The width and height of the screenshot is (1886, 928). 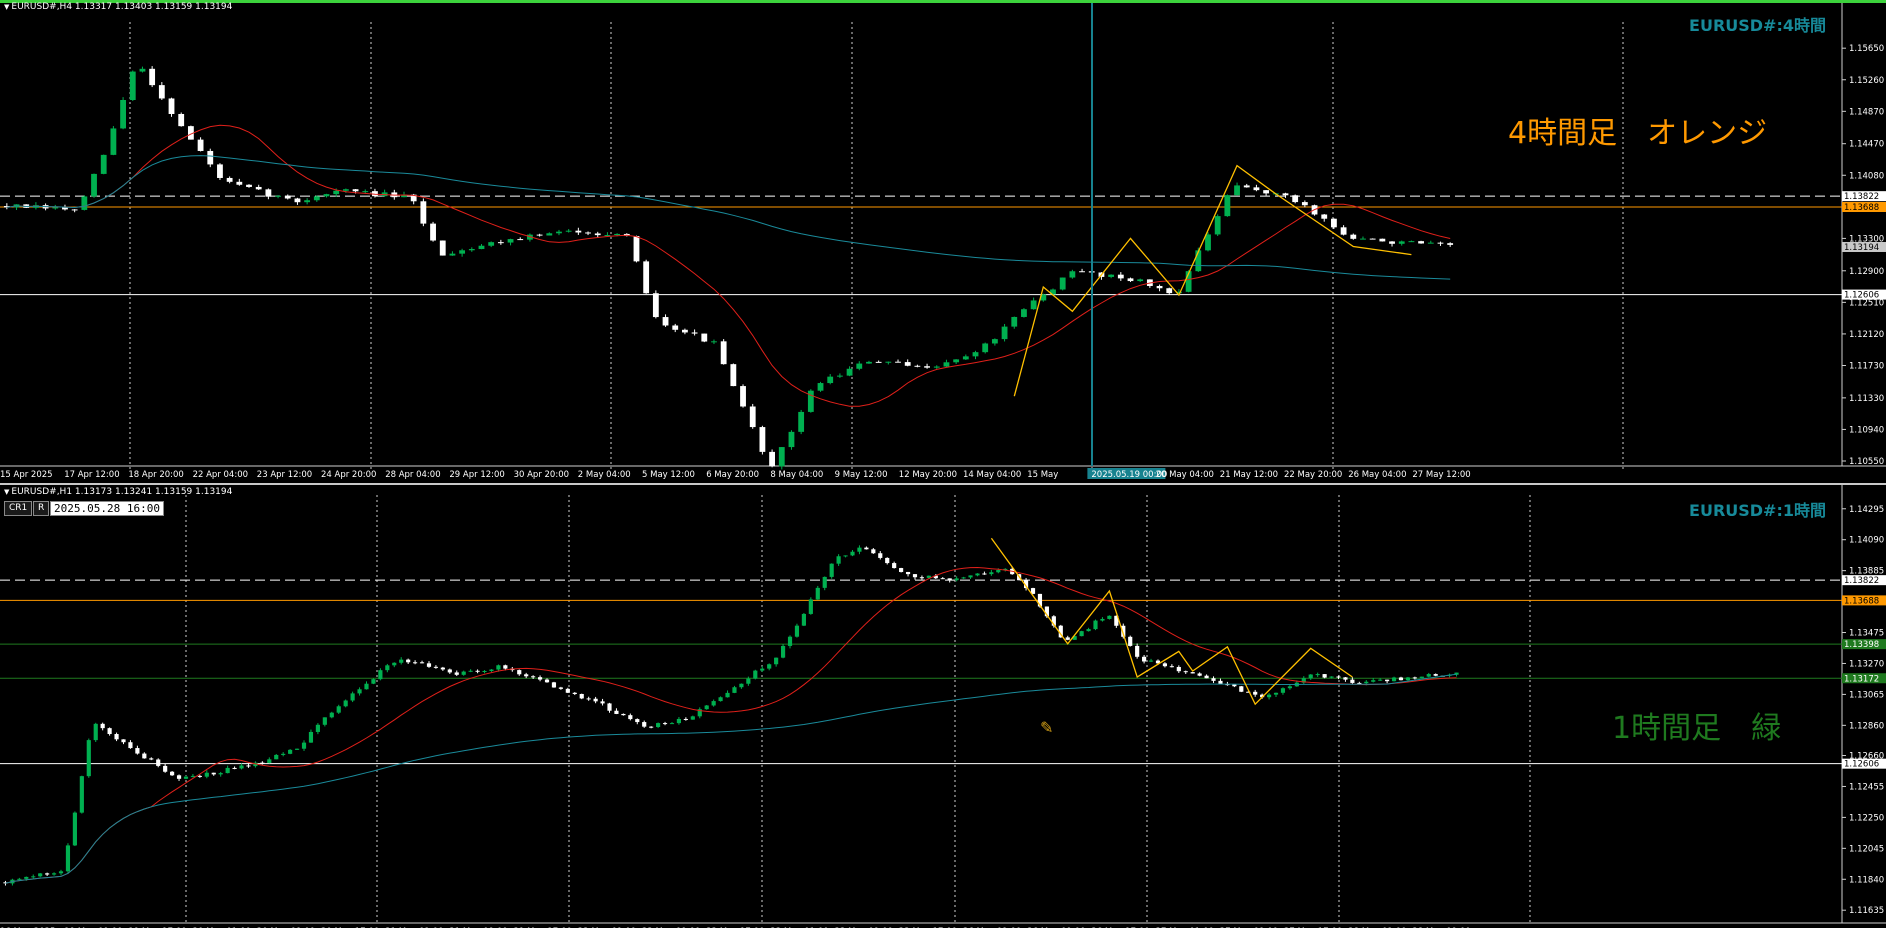 What do you see at coordinates (1757, 25) in the screenshot?
I see `h4-symbol-label: EURUSD#:4時間` at bounding box center [1757, 25].